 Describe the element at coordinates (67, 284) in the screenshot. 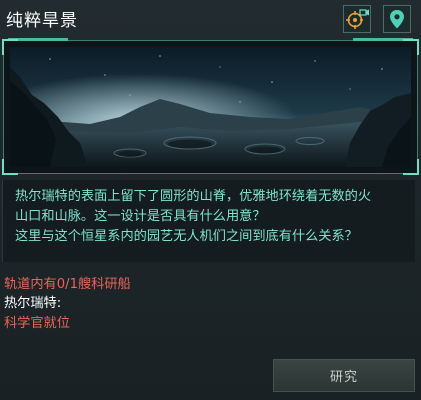

I see `ship-requirement: 轨道内有0/1艘科研船` at that location.